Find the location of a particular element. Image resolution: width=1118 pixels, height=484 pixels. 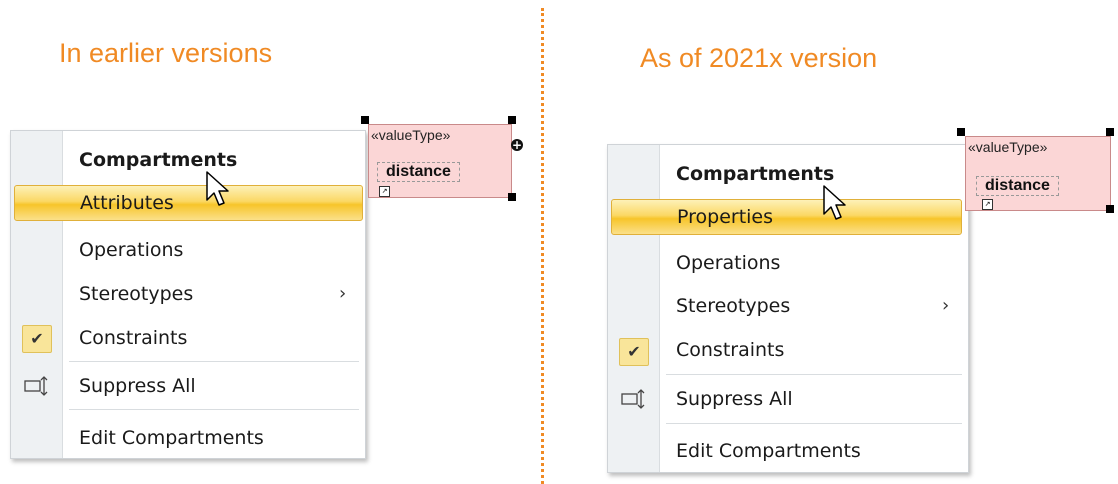

menu-item-properties: Properties is located at coordinates (786, 217).